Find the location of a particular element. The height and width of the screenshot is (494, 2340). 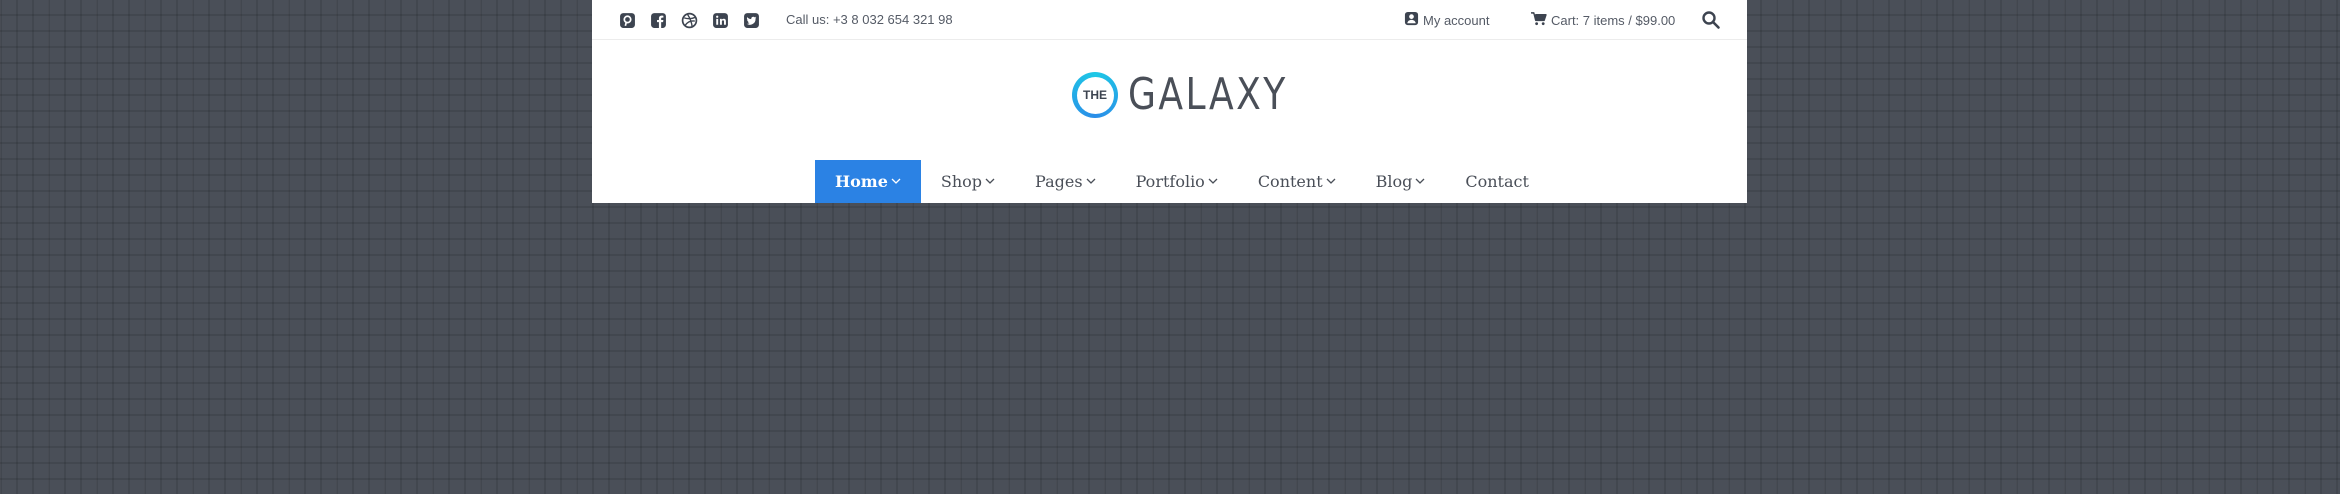

nav-item-label: Contact is located at coordinates (1497, 181).